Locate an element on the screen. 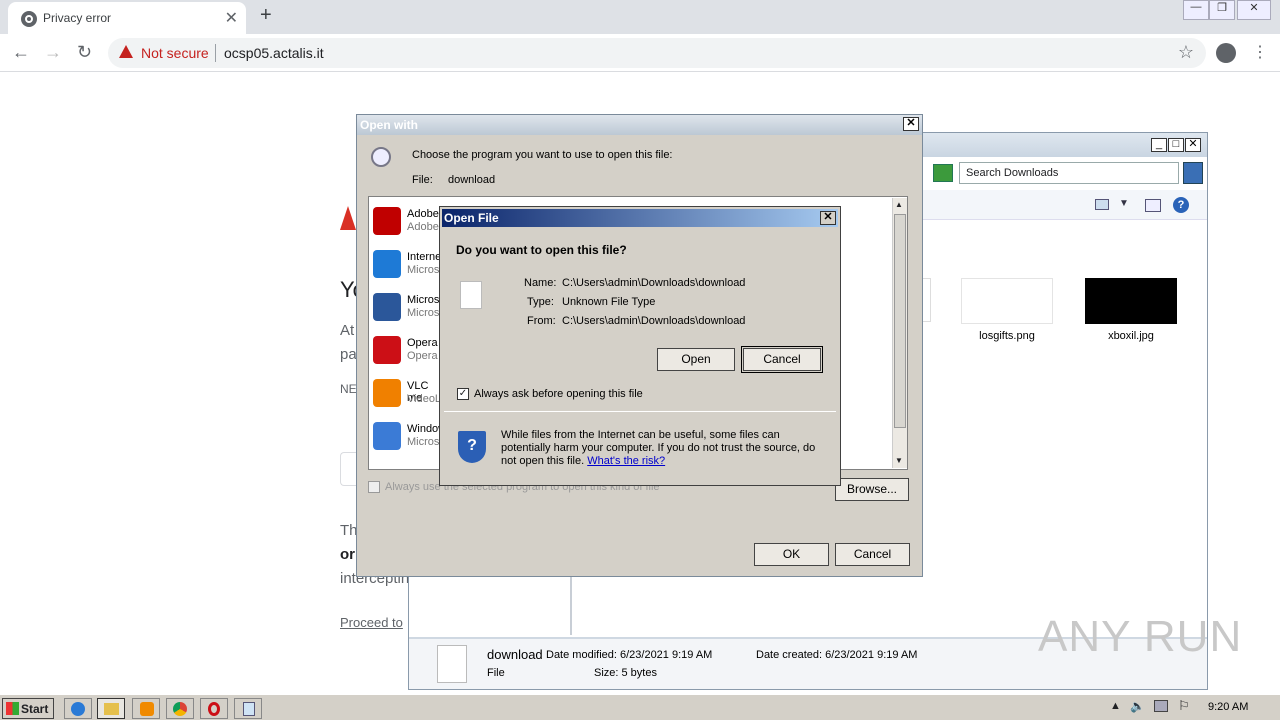 The height and width of the screenshot is (720, 1280). always-ask-checkbox: ✓ is located at coordinates (463, 394).